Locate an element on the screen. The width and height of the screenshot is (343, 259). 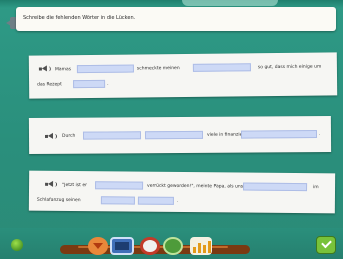
back-icon is located at coordinates (98, 246).